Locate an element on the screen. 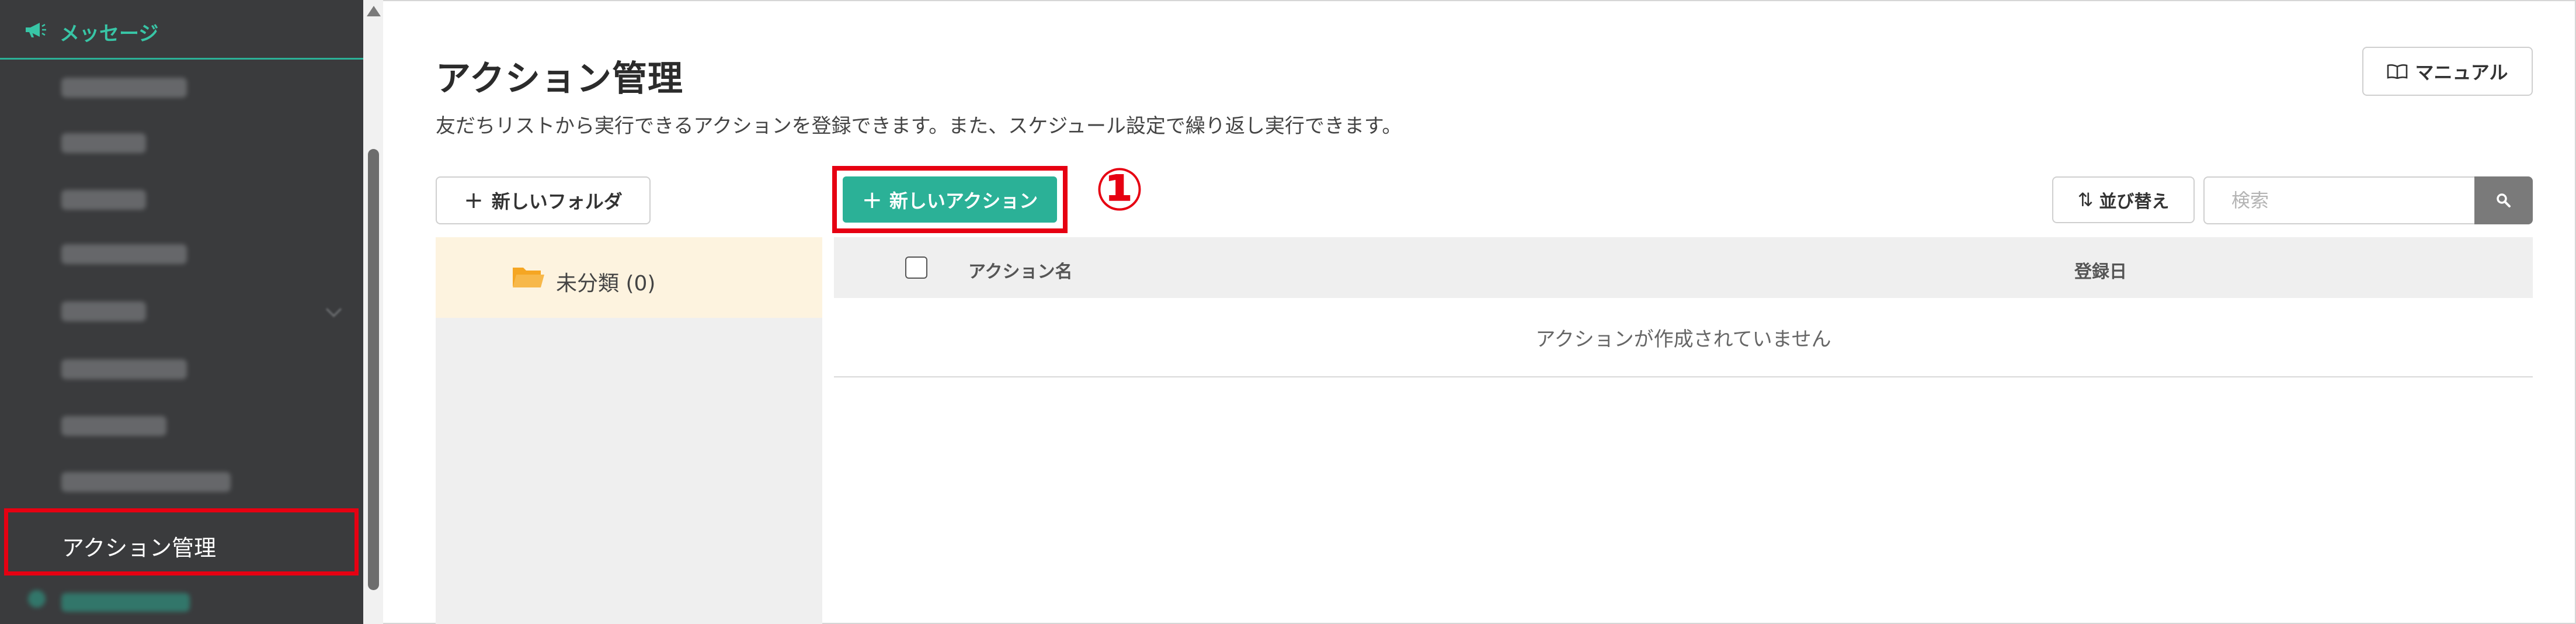 The width and height of the screenshot is (2576, 624). book-icon is located at coordinates (2397, 71).